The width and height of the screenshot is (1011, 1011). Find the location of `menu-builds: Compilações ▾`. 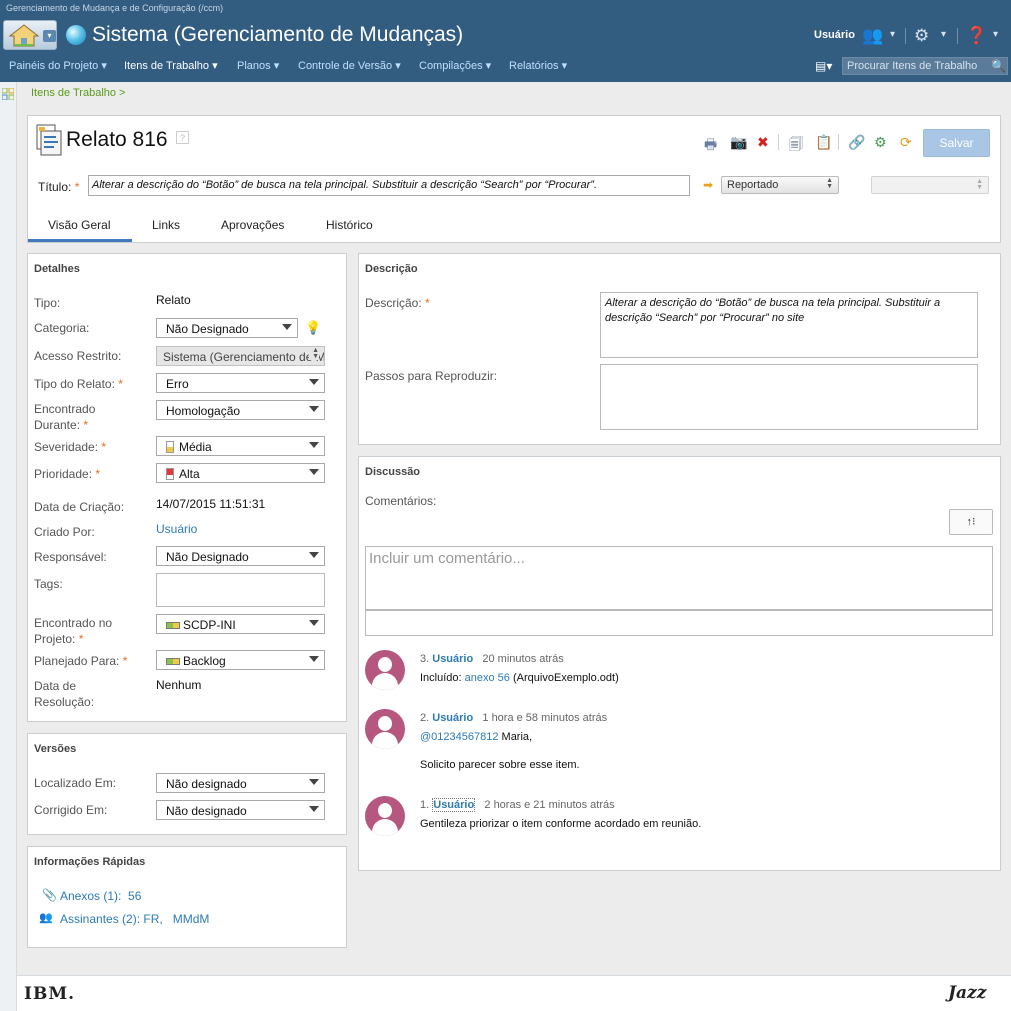

menu-builds: Compilações ▾ is located at coordinates (455, 65).